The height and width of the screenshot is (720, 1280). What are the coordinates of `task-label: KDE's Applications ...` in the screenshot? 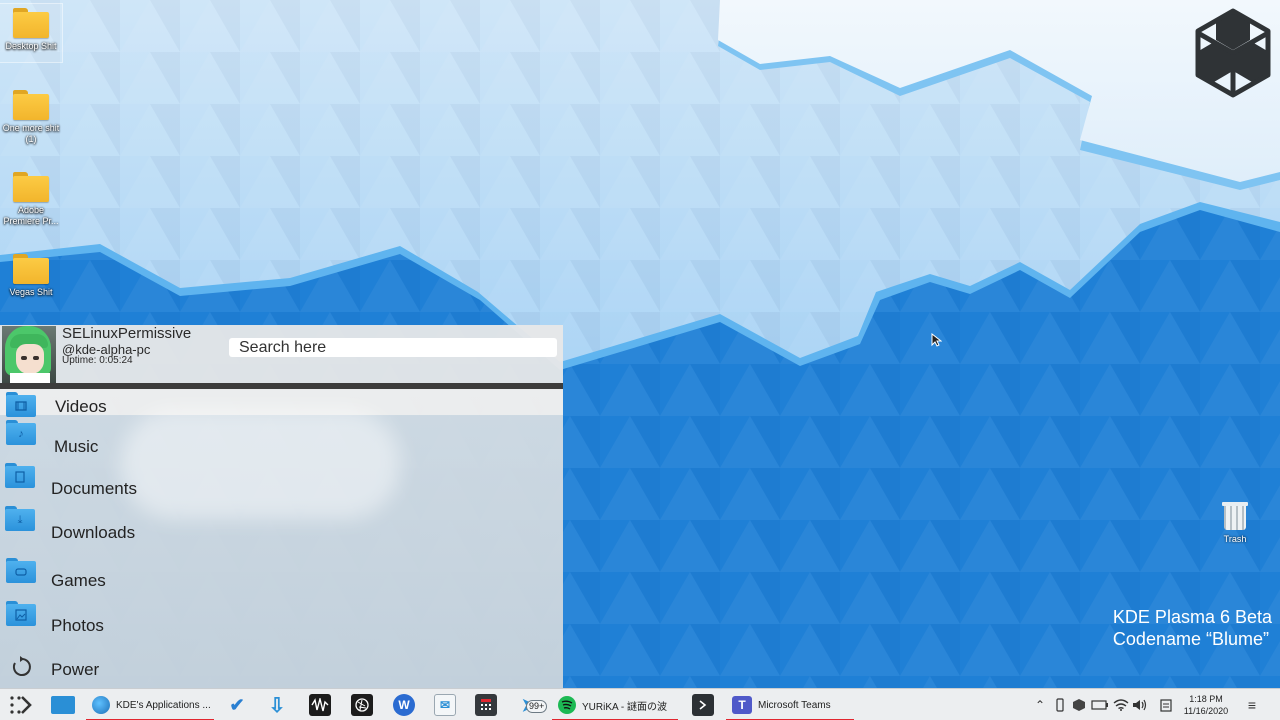 It's located at (163, 705).